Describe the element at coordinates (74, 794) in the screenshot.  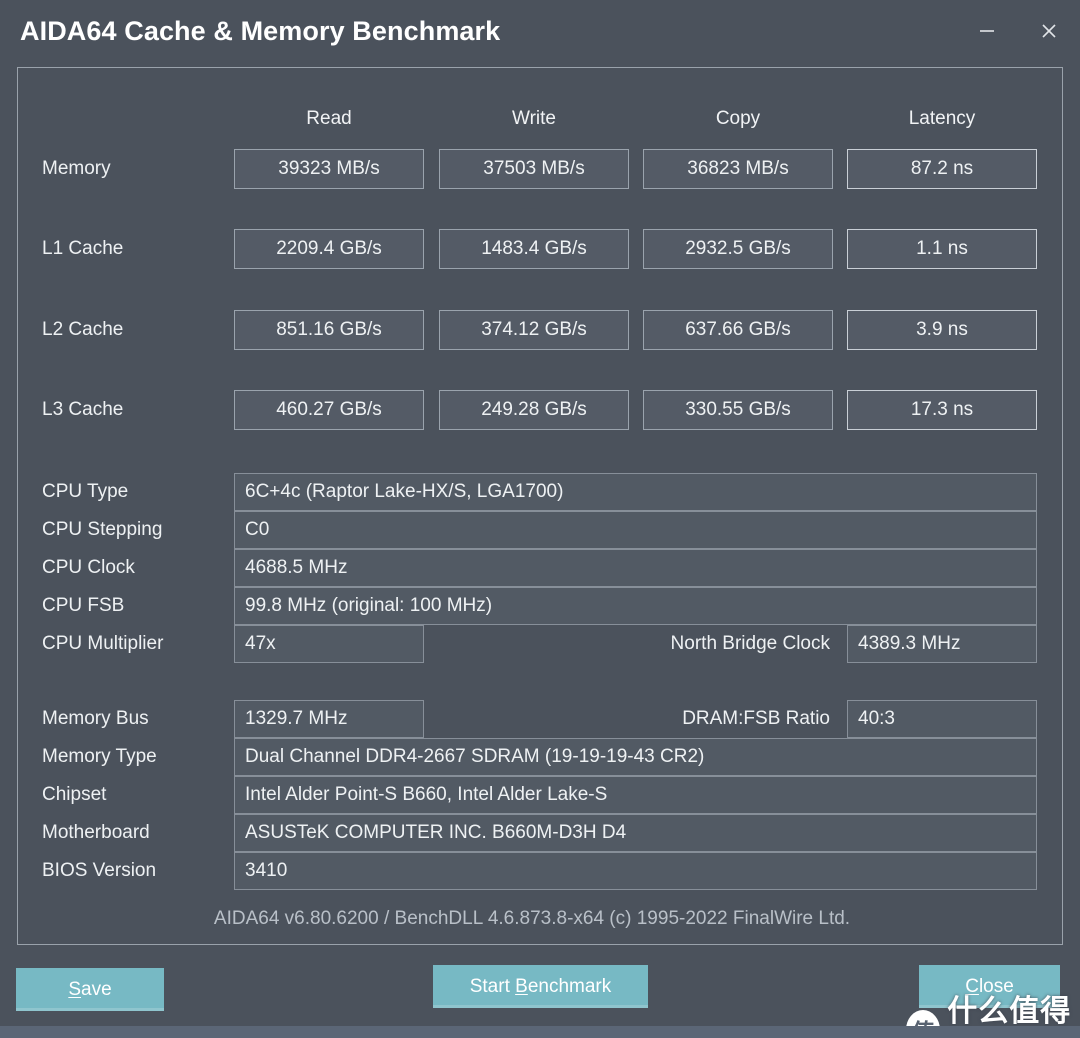
I see `label-chipset: Chipset` at that location.